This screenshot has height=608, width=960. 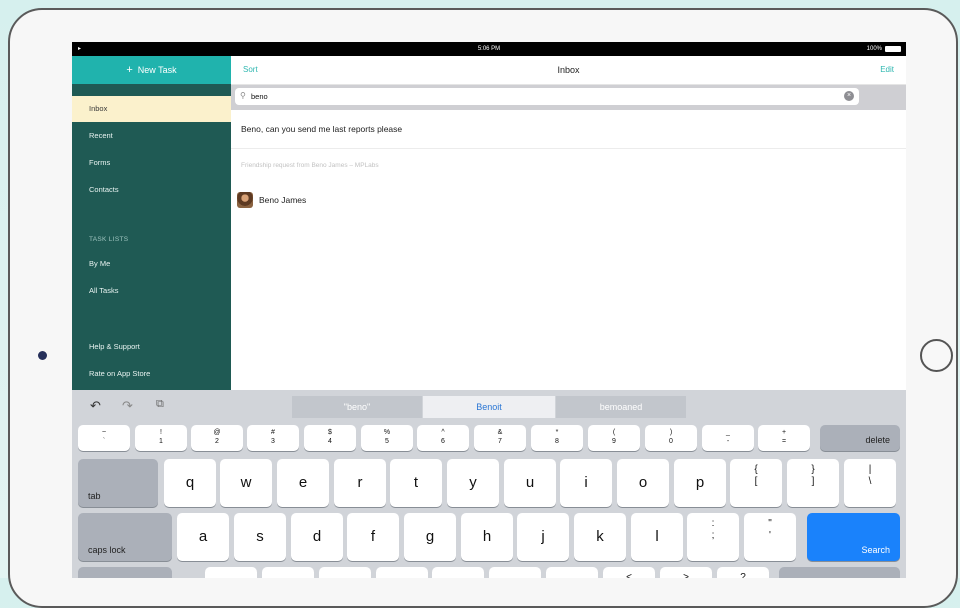 What do you see at coordinates (849, 96) in the screenshot?
I see `clear-icon: ×` at bounding box center [849, 96].